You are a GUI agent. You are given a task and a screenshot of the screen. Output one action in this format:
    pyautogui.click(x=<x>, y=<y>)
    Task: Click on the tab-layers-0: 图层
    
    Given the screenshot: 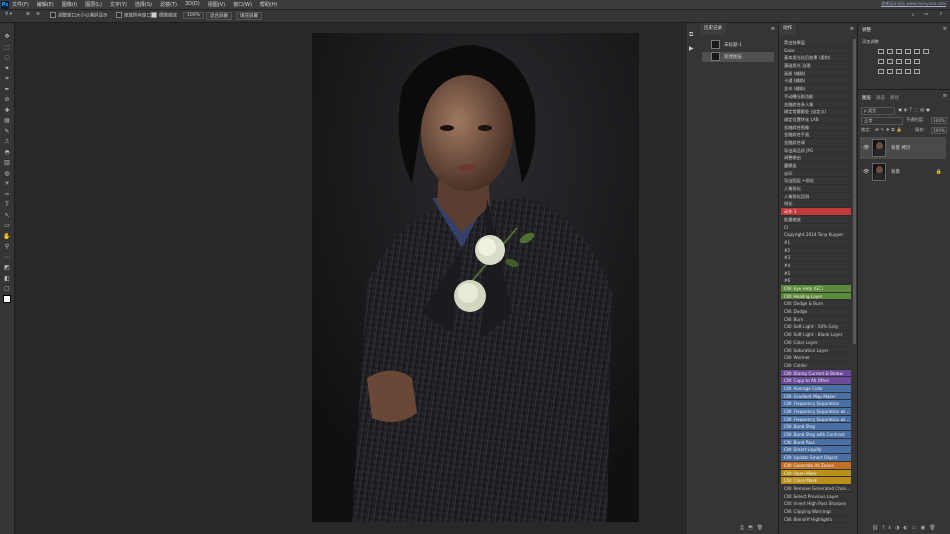 What is the action you would take?
    pyautogui.click(x=866, y=98)
    